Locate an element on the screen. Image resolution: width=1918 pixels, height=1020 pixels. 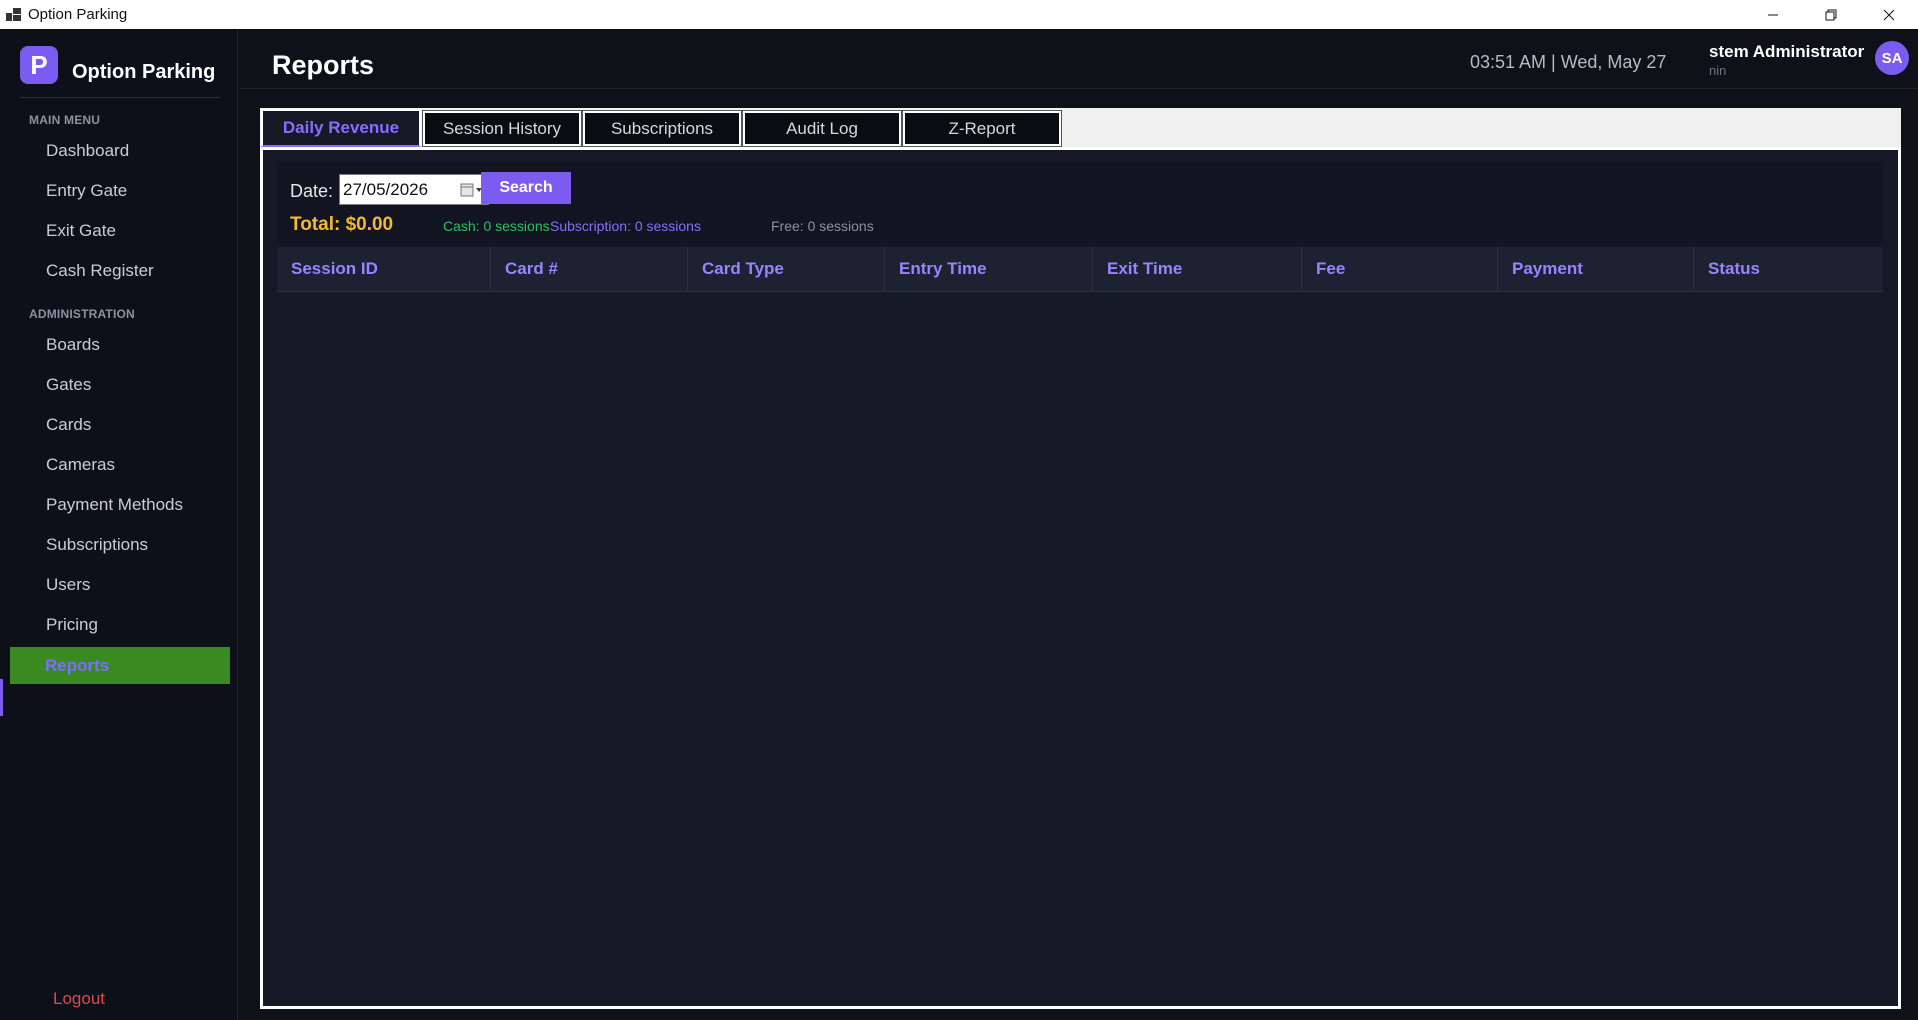
window-titlebar: Option Parking is located at coordinates (959, 14).